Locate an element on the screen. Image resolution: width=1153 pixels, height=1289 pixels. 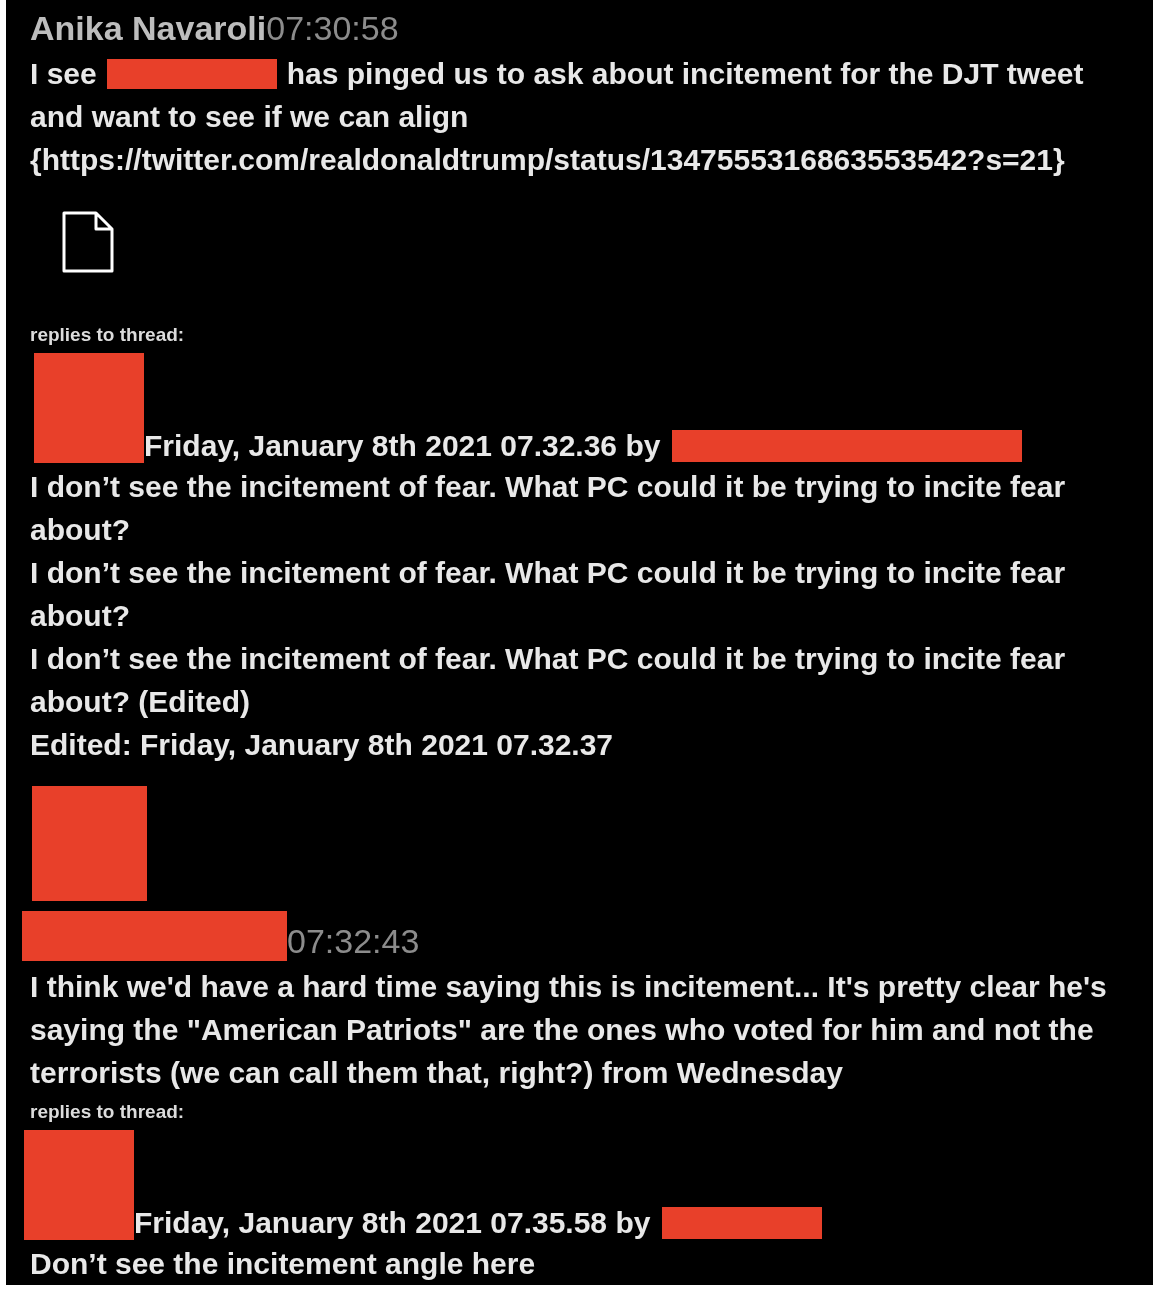
reply-date: Friday, January 8th 2021 07.32.36 by is located at coordinates (402, 446).